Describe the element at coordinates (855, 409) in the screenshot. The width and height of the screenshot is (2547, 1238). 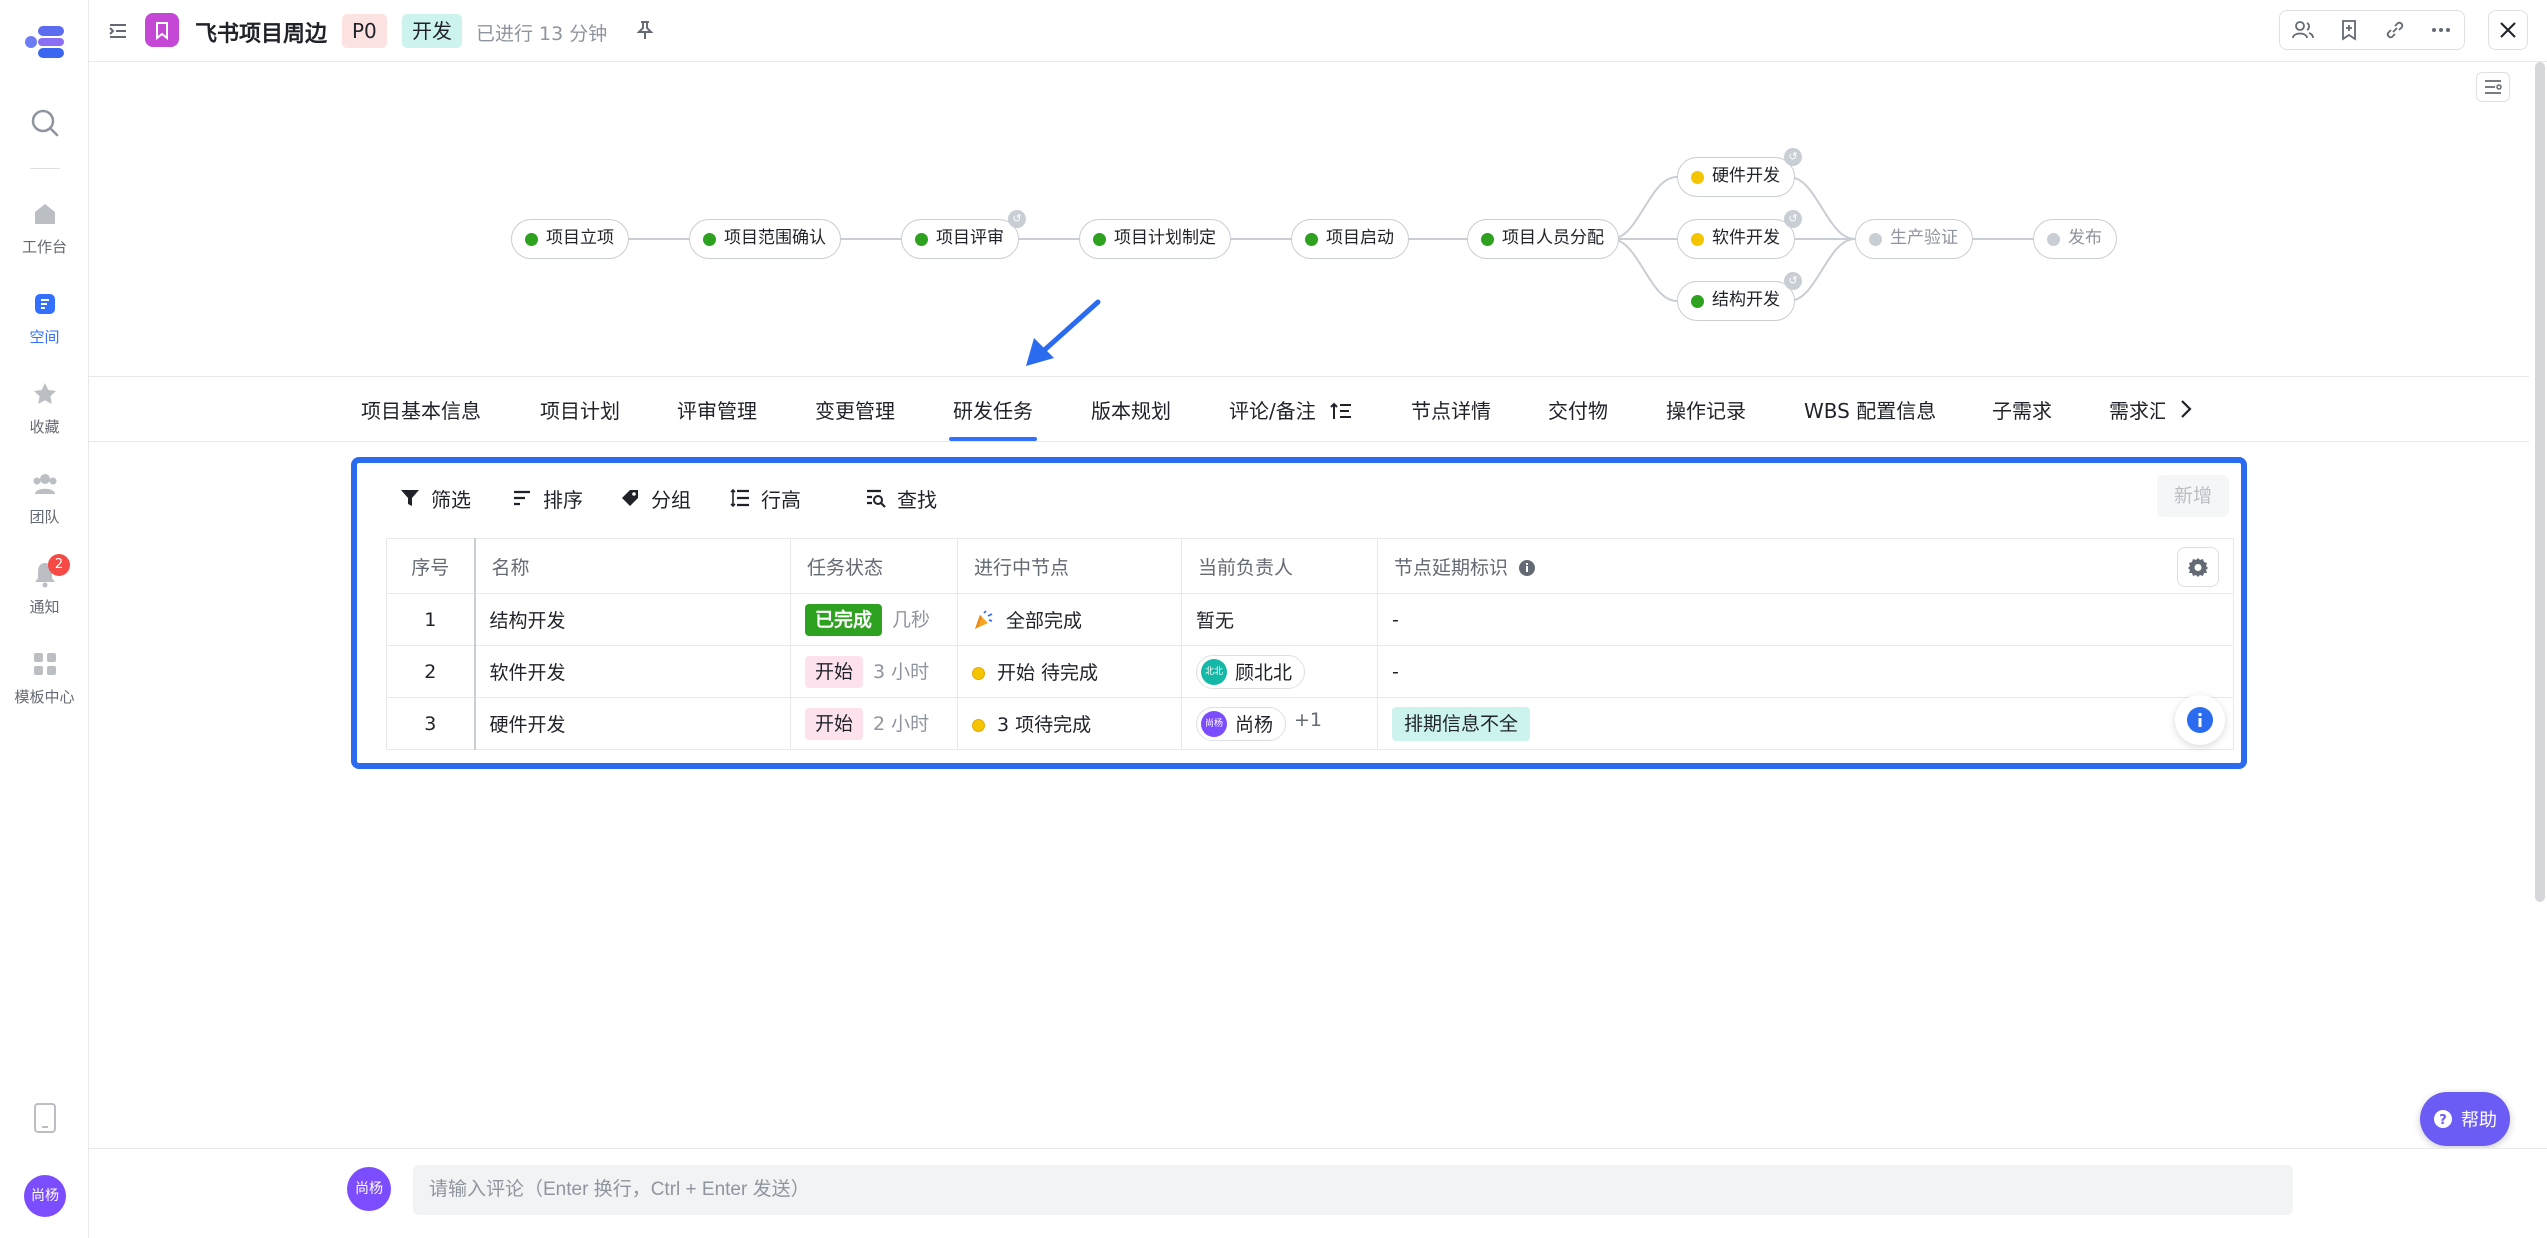
I see `tab-change: 变更管理` at that location.